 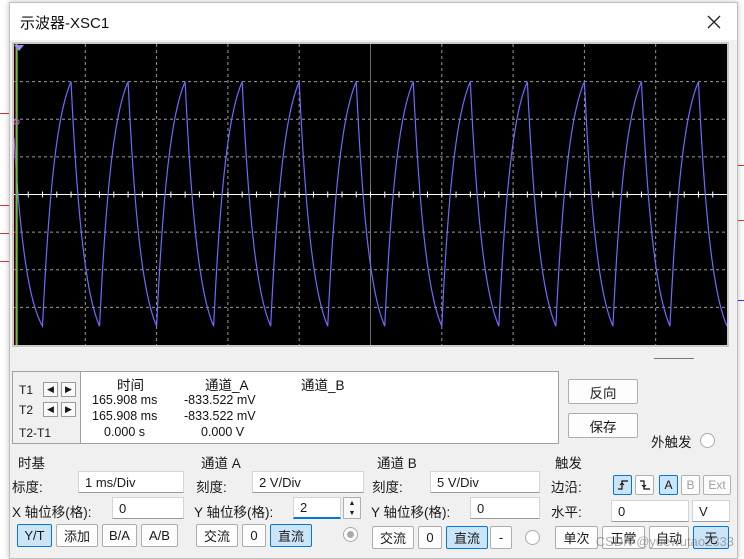 I want to click on close-button, so click(x=714, y=21).